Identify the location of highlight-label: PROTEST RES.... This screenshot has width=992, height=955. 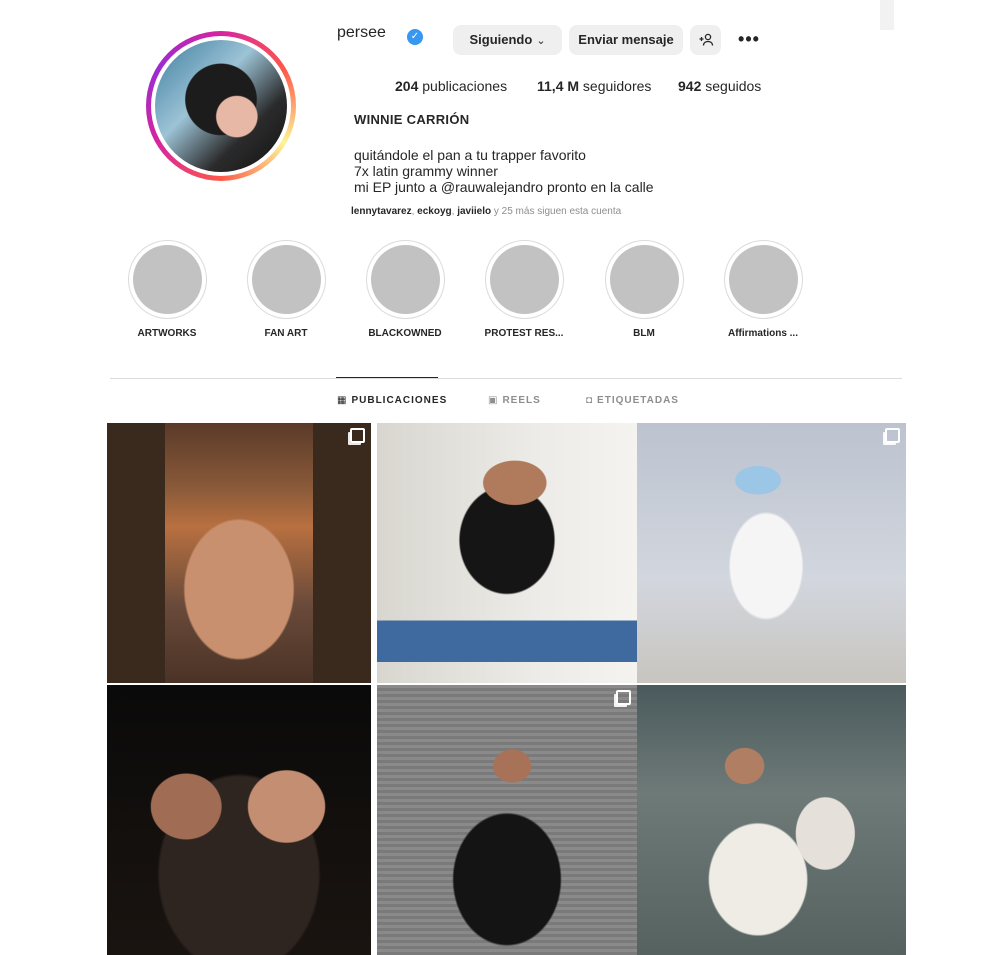
(524, 333).